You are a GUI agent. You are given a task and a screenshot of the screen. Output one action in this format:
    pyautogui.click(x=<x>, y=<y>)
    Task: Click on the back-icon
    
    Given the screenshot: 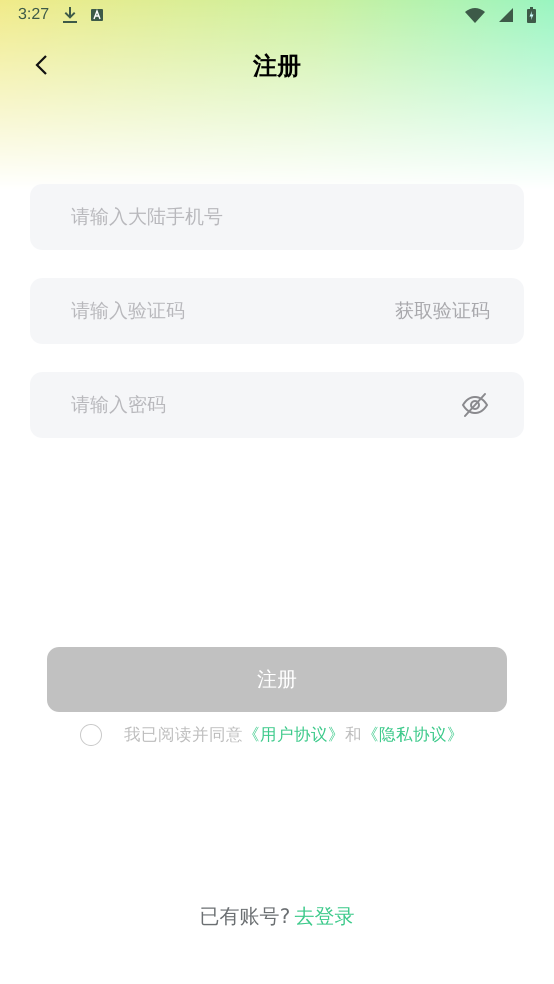 What is the action you would take?
    pyautogui.click(x=41, y=65)
    